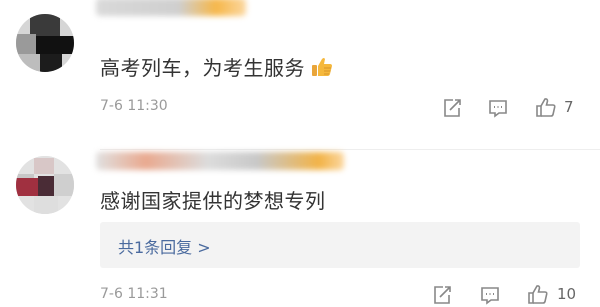 This screenshot has height=307, width=600. Describe the element at coordinates (134, 106) in the screenshot. I see `comment-time: 7-6 11:30` at that location.